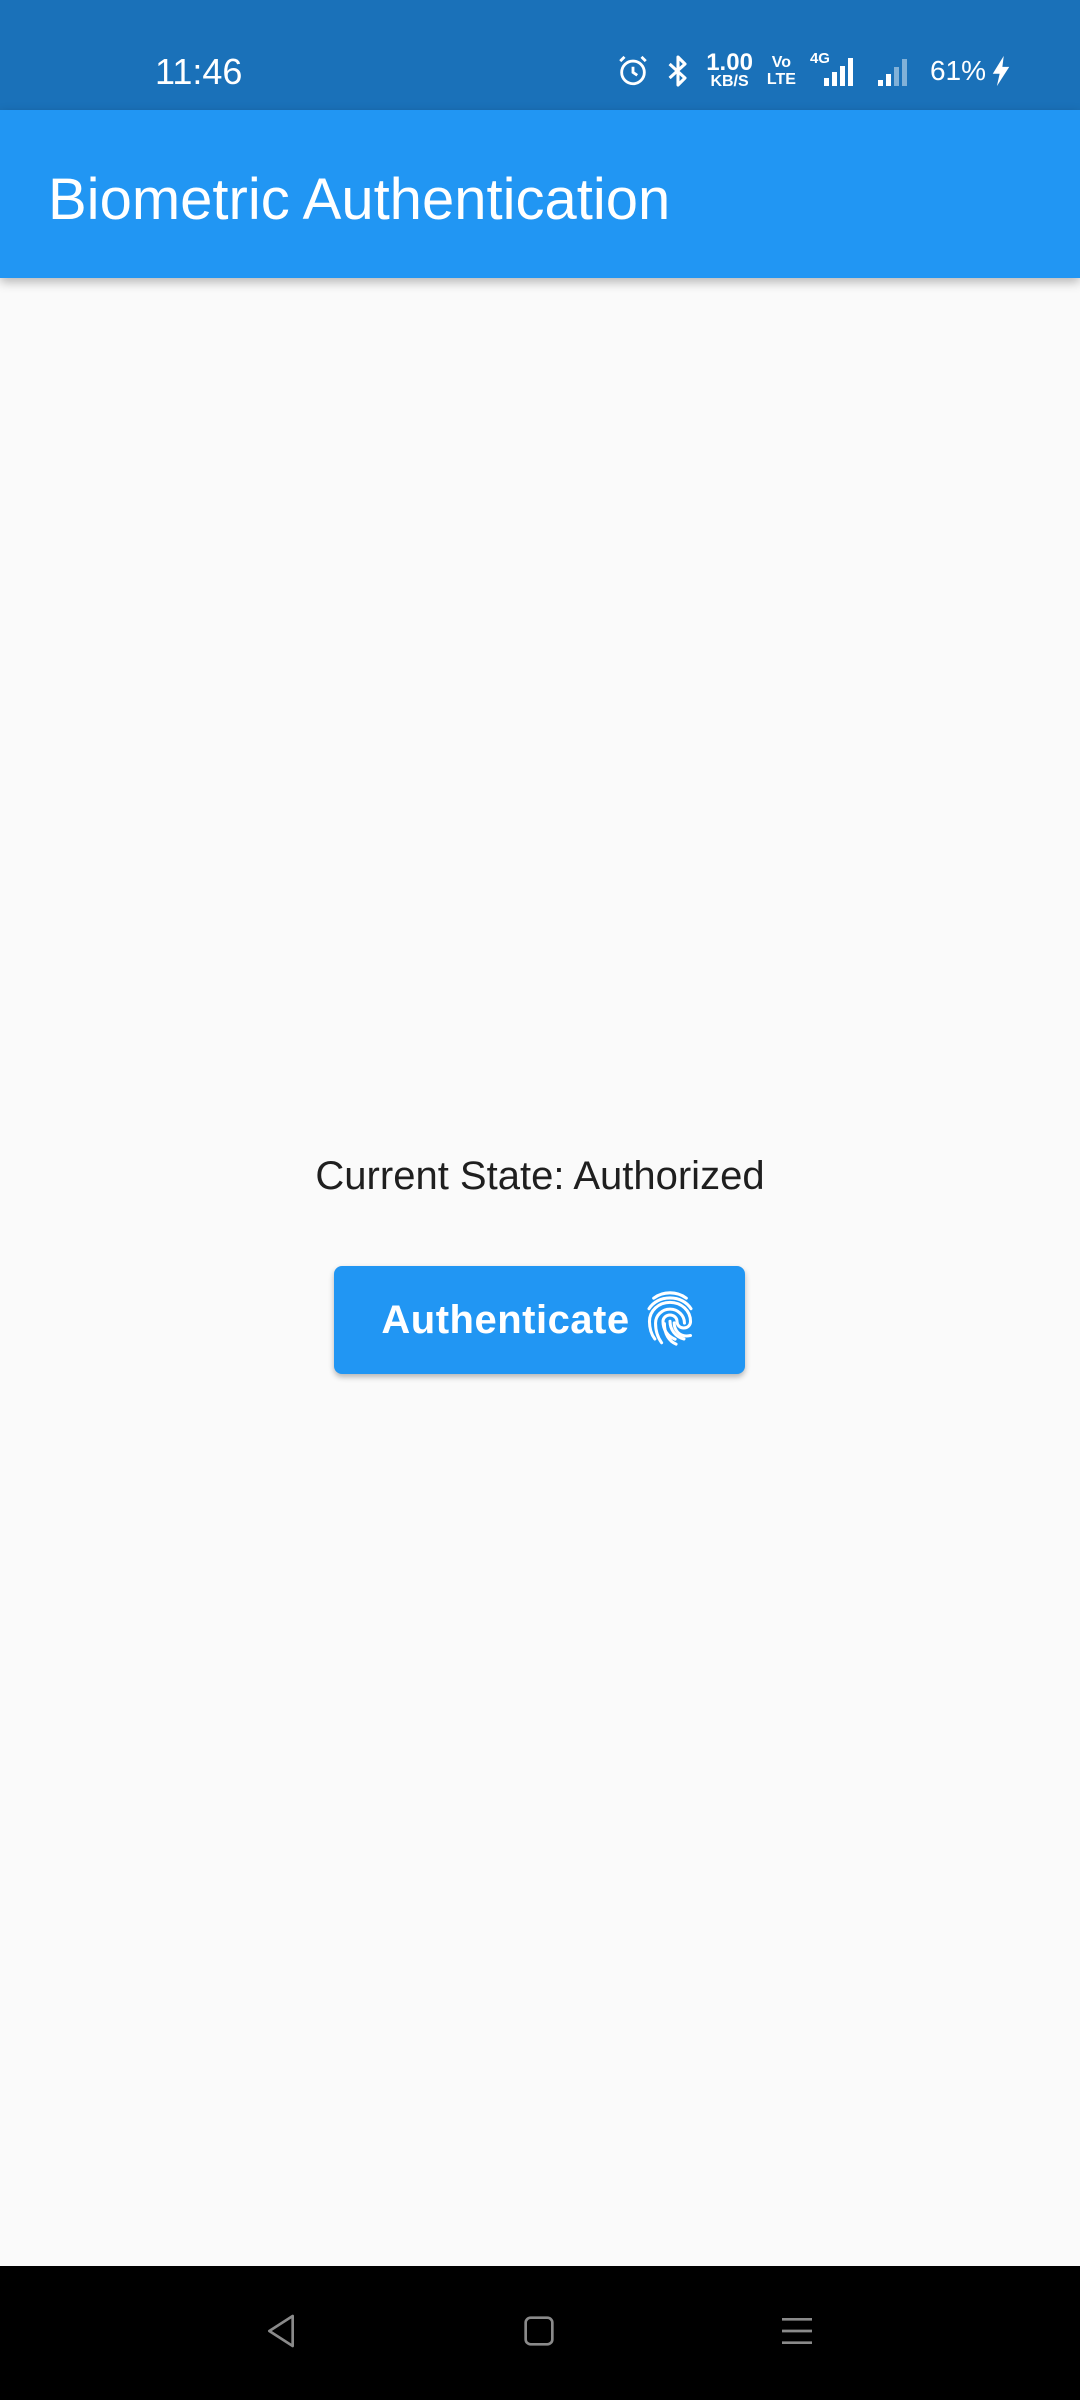  I want to click on page-title: Biometric Authentication, so click(359, 199).